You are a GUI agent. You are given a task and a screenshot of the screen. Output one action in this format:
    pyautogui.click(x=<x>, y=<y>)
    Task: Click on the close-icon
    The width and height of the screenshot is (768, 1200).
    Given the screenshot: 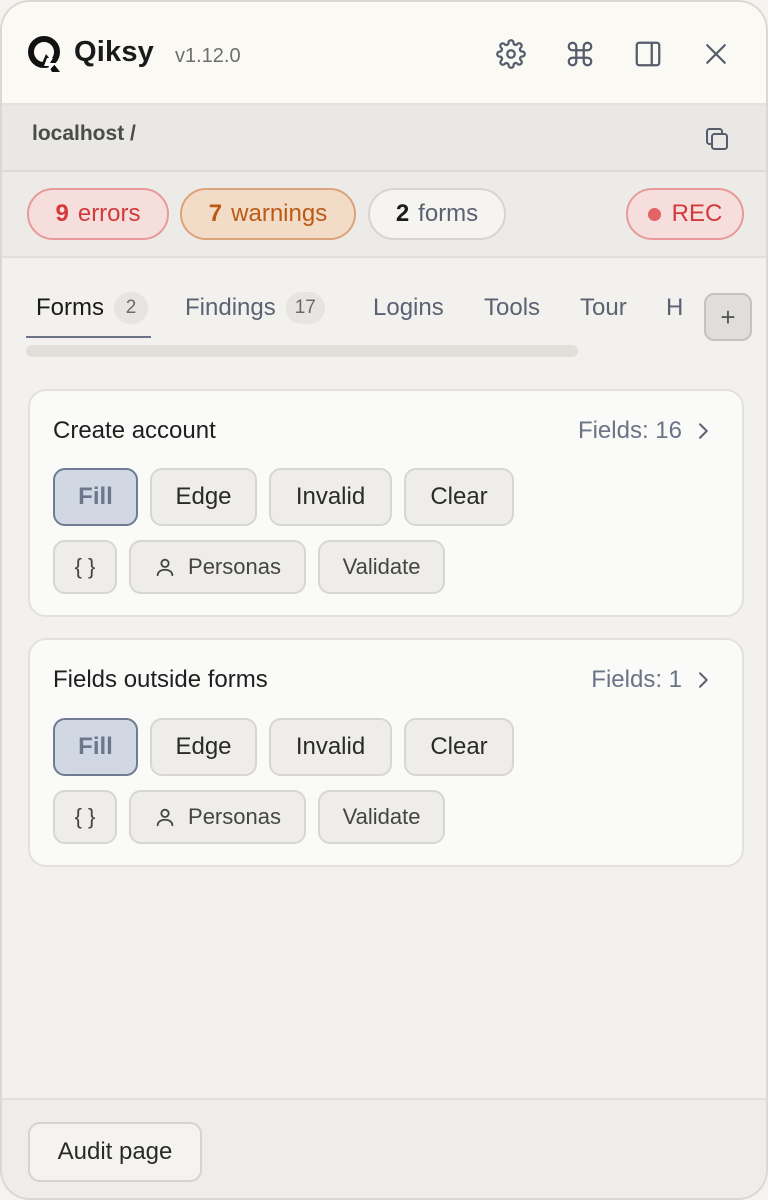 What is the action you would take?
    pyautogui.click(x=716, y=54)
    